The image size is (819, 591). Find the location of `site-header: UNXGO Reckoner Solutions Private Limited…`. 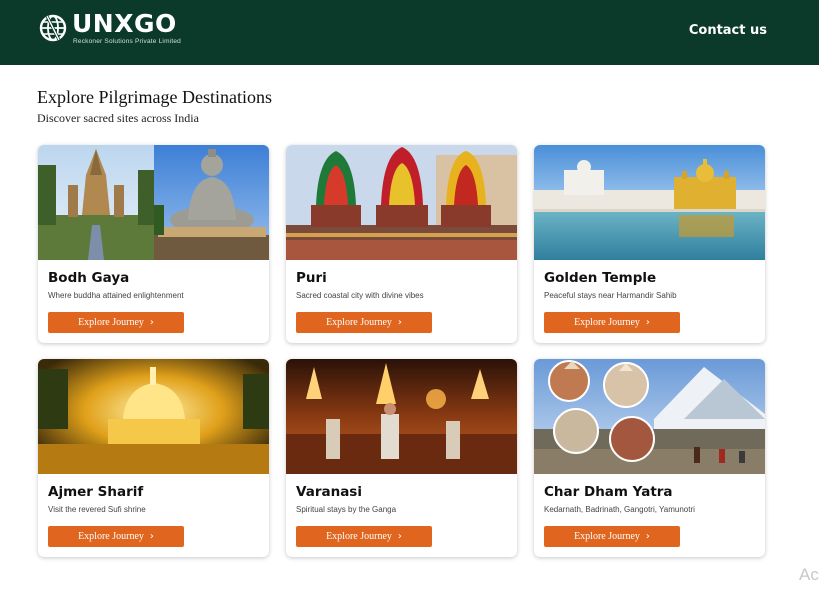

site-header: UNXGO Reckoner Solutions Private Limited… is located at coordinates (409, 32).